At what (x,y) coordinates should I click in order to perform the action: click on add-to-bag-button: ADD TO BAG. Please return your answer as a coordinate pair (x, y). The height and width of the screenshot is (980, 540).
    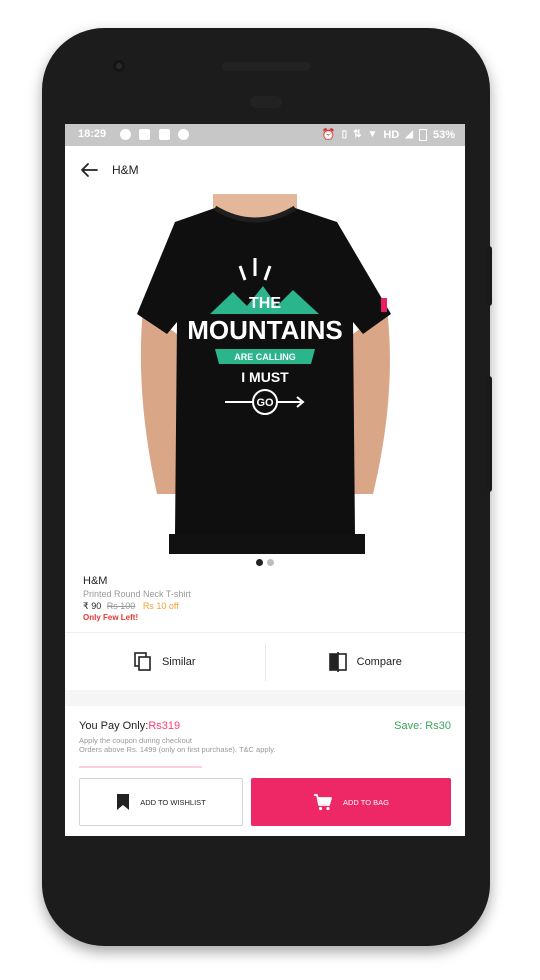
    Looking at the image, I should click on (351, 802).